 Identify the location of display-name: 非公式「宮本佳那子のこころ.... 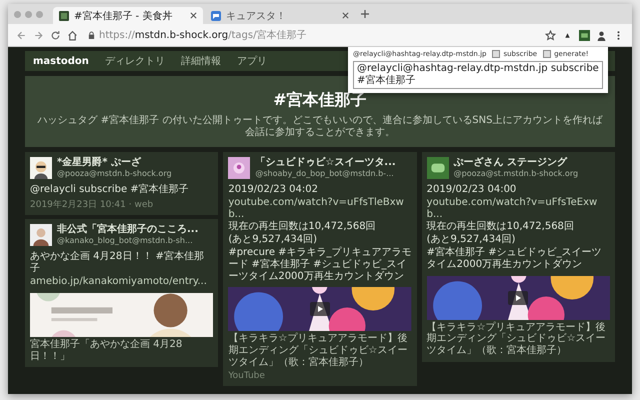
(127, 230).